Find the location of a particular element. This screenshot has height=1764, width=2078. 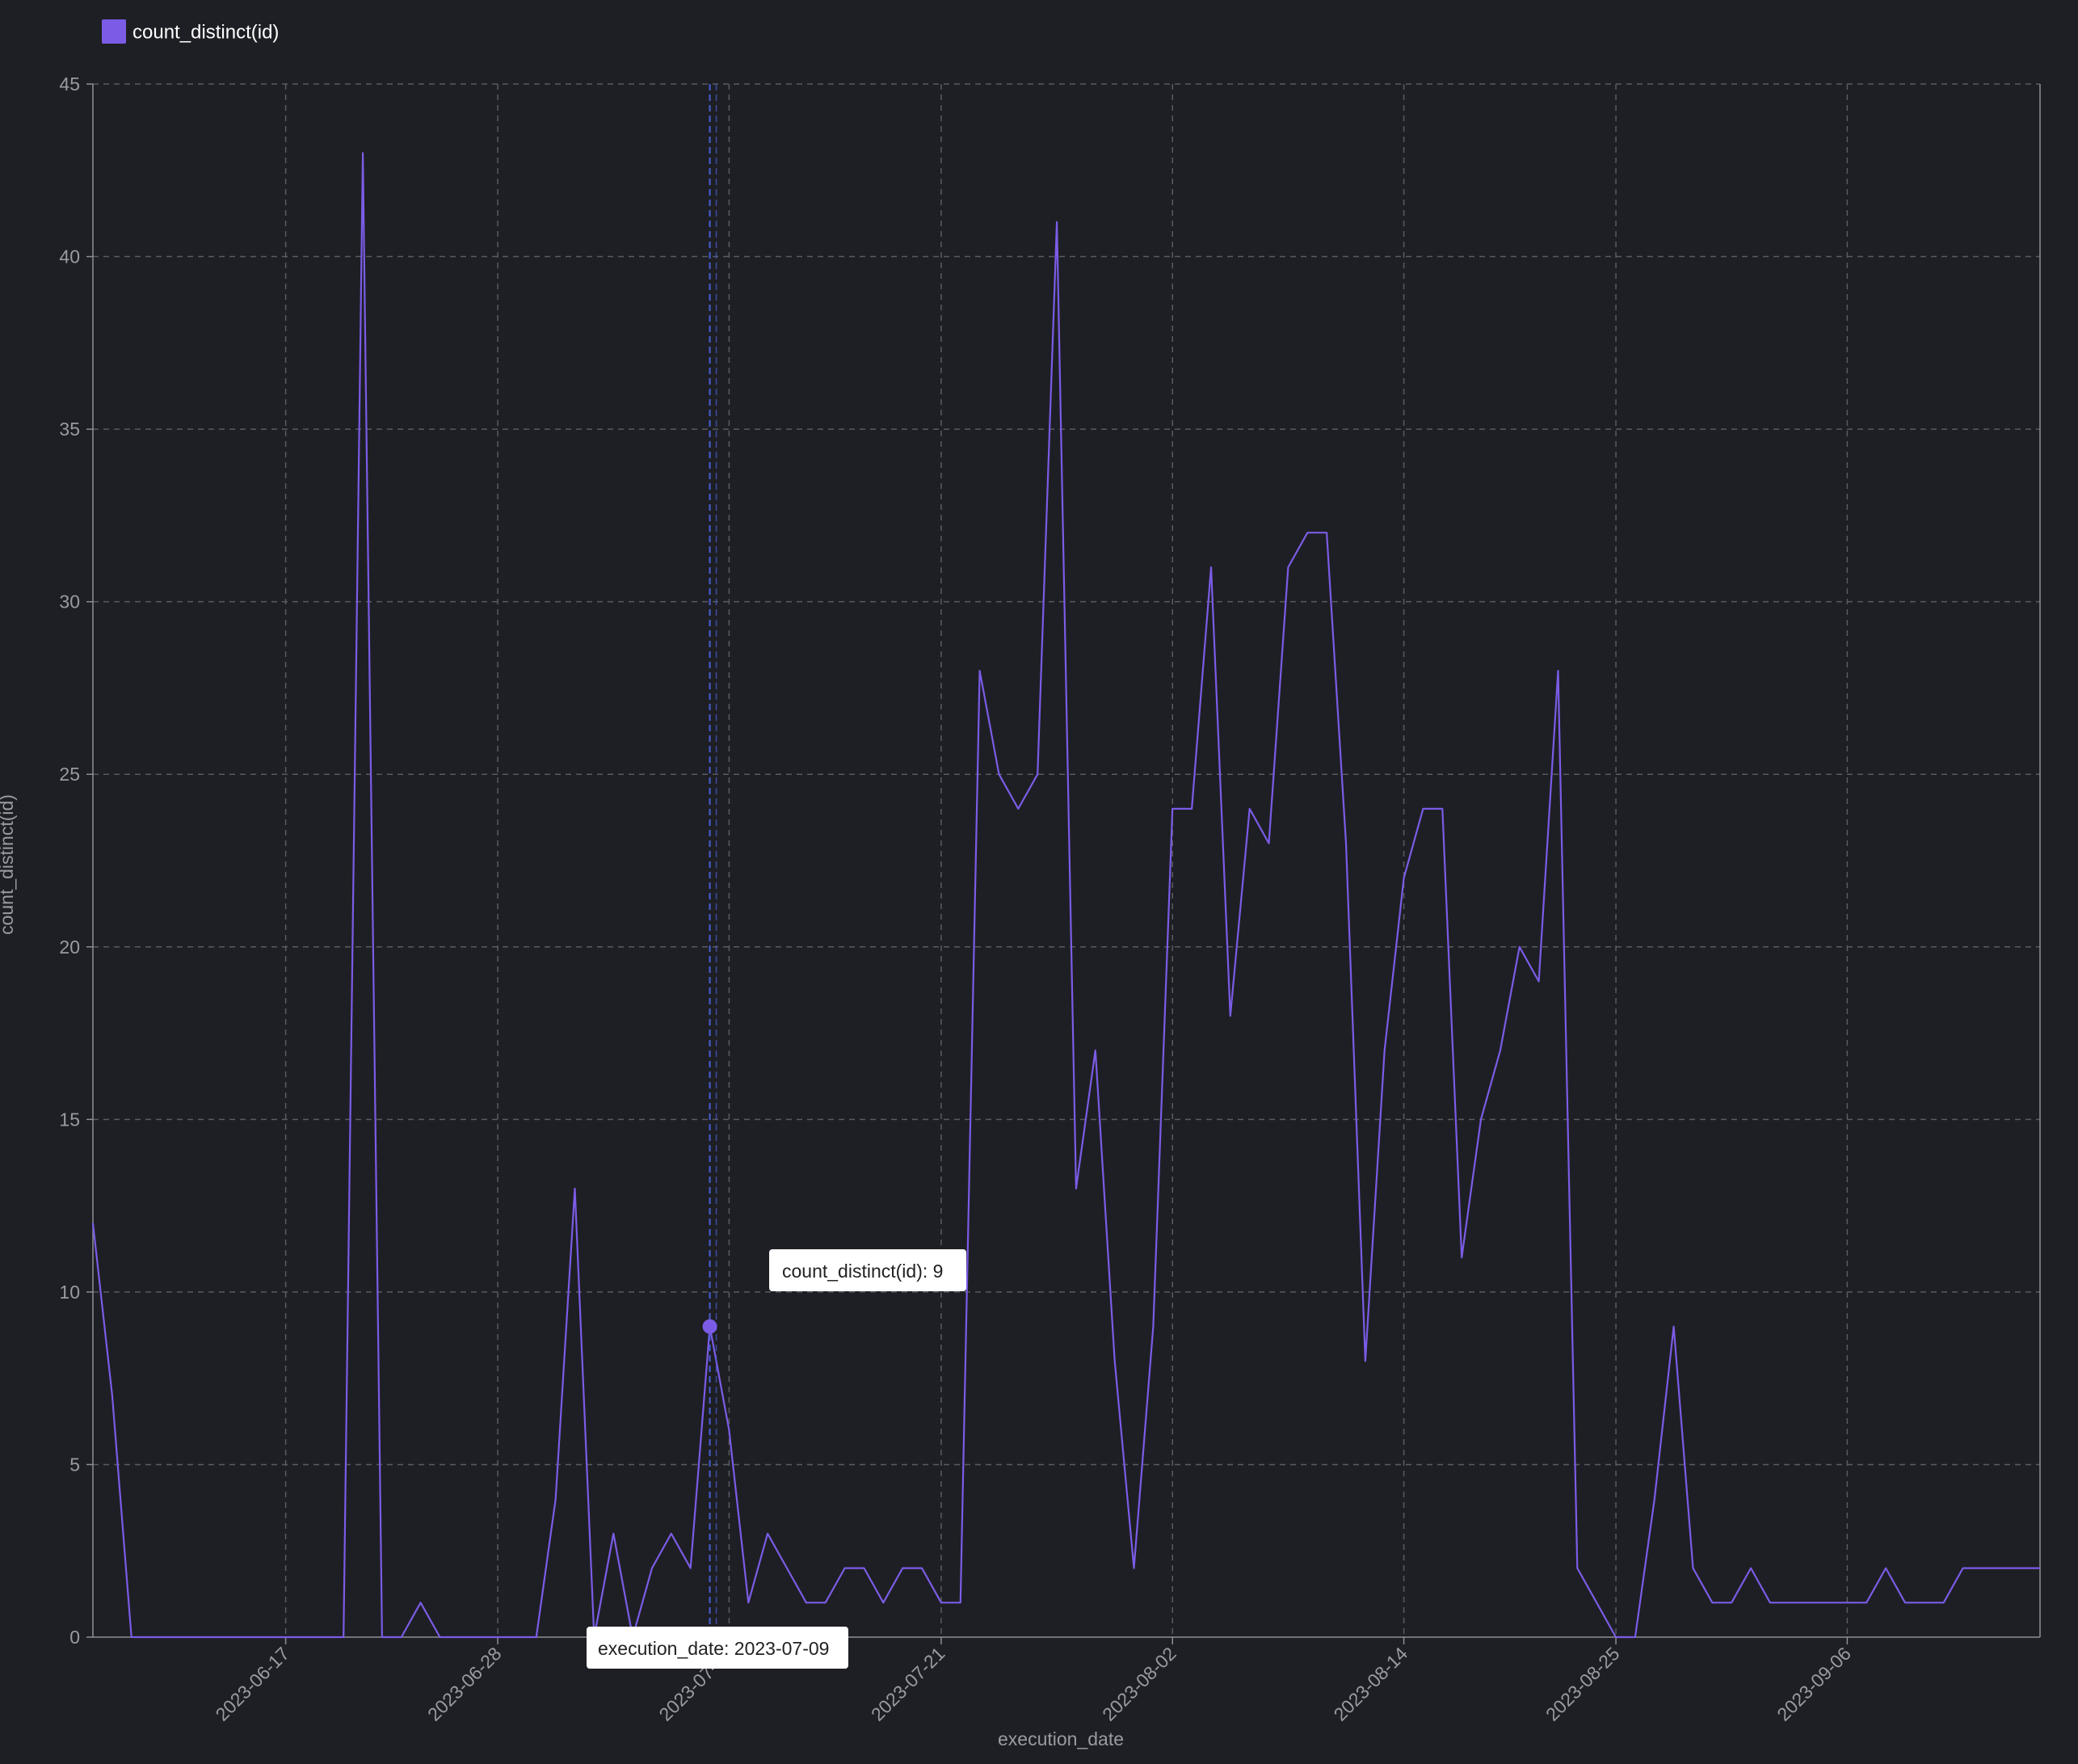

legend: count_distinct(id) is located at coordinates (190, 31).